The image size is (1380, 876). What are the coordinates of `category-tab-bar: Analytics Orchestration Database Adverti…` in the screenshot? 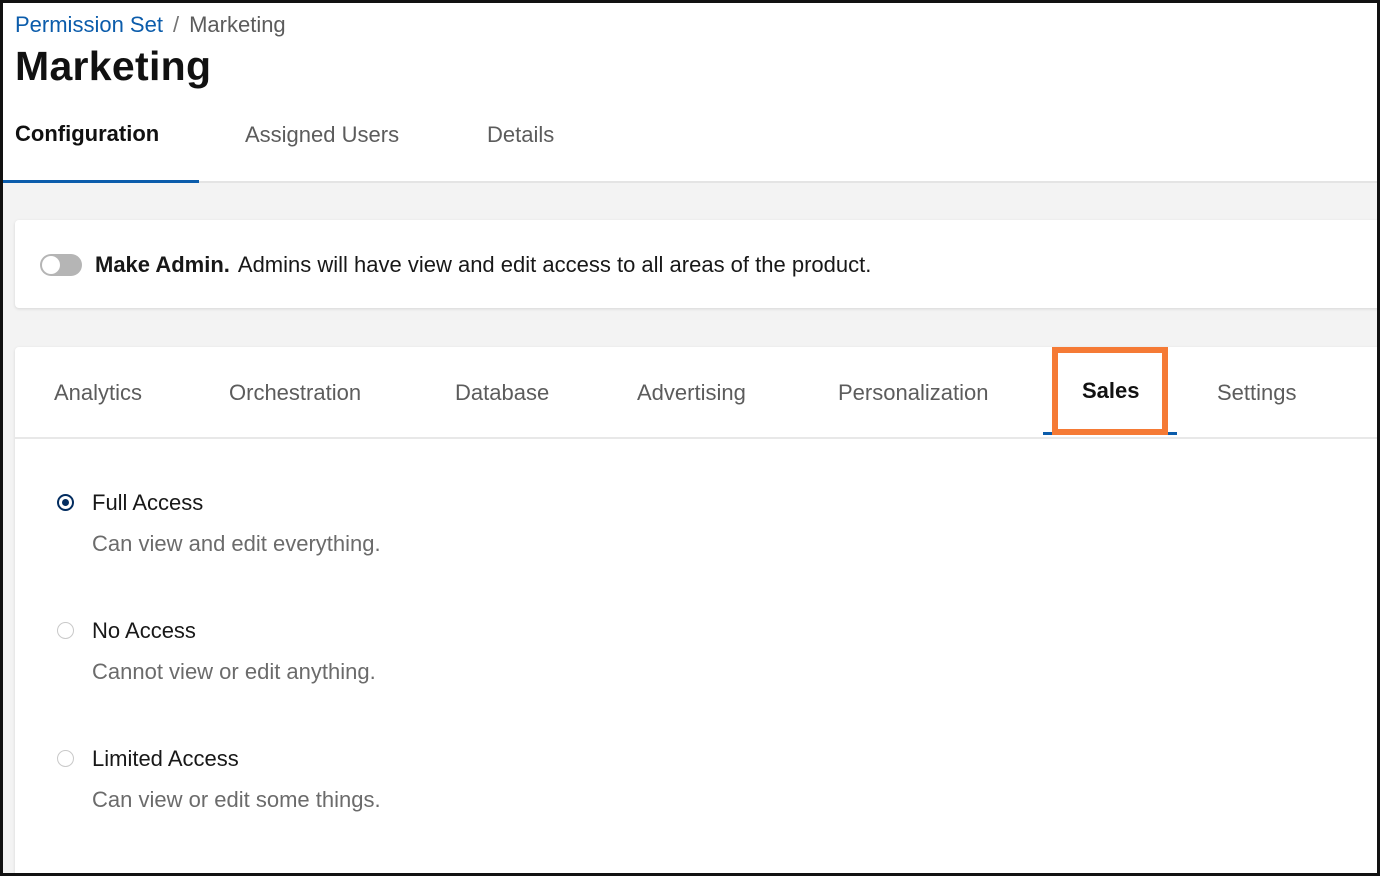 It's located at (696, 393).